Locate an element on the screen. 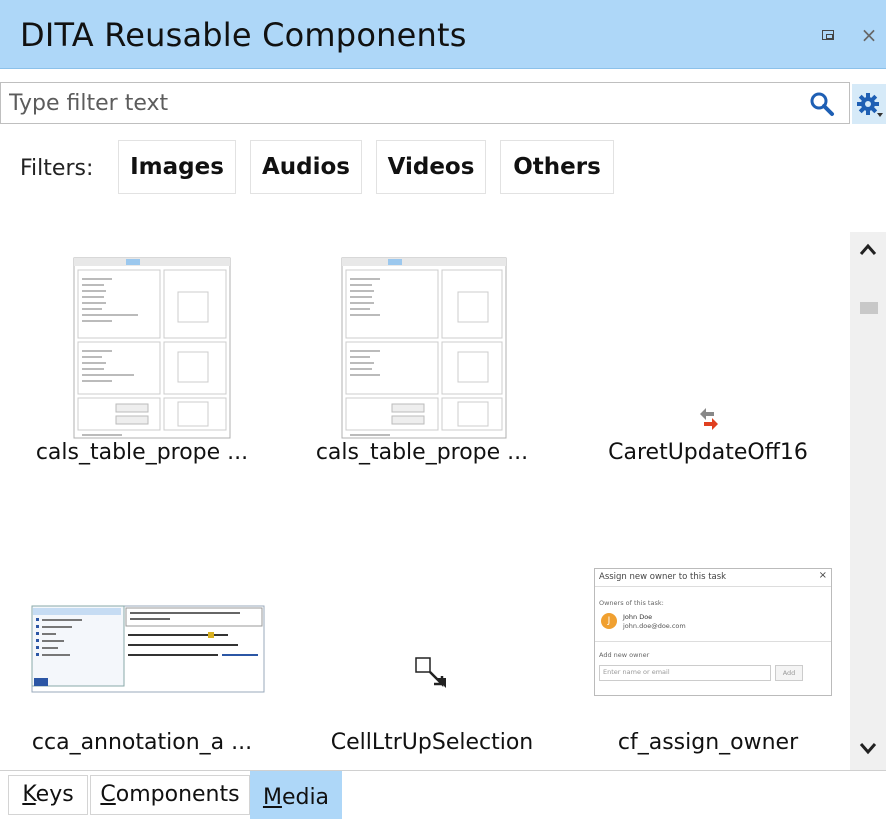 This screenshot has height=824, width=886. tab-components-mnemonic: C is located at coordinates (108, 794).